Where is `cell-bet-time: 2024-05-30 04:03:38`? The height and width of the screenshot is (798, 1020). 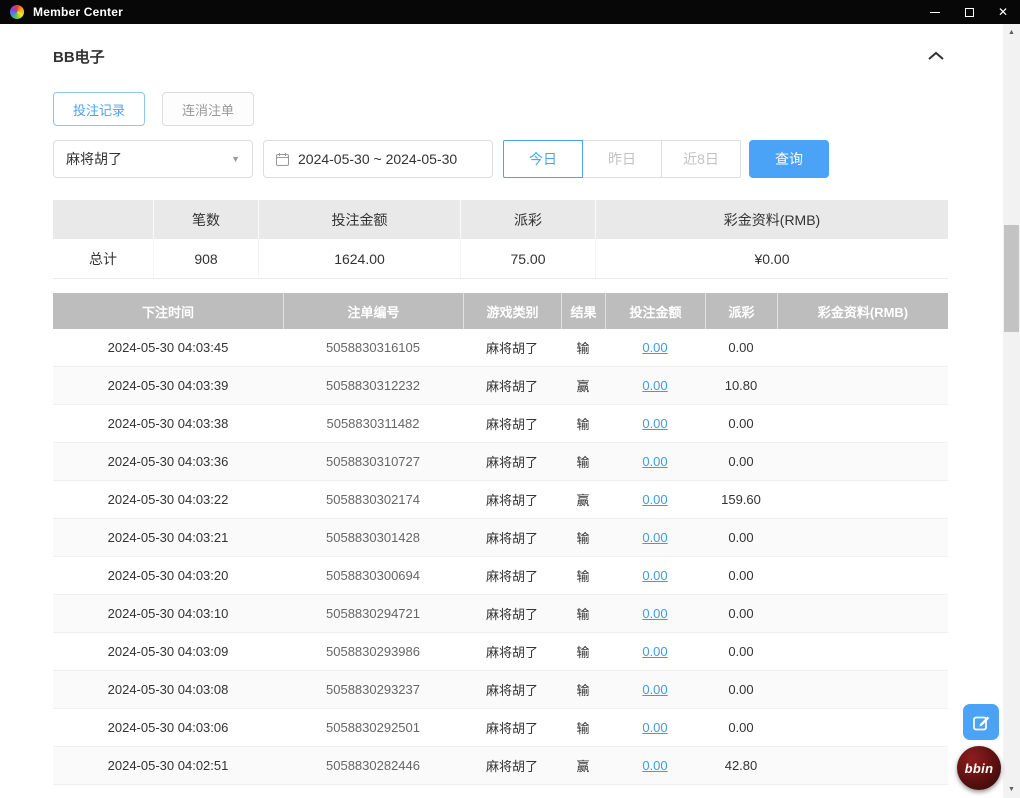
cell-bet-time: 2024-05-30 04:03:38 is located at coordinates (168, 423).